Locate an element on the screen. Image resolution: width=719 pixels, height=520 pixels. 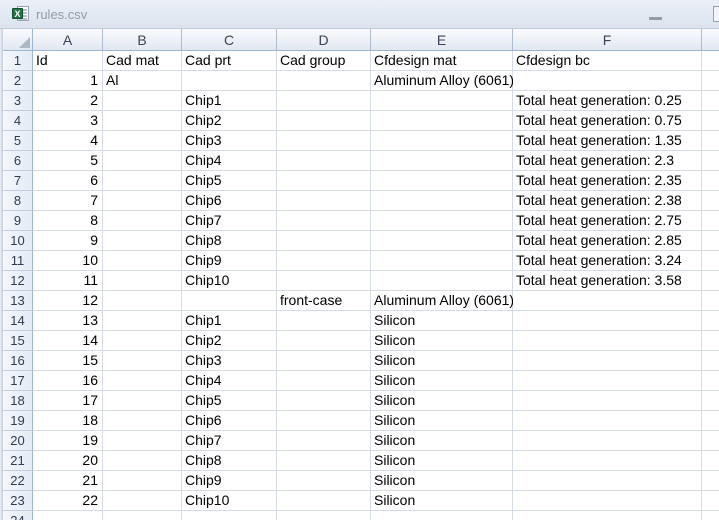
cell-F14 is located at coordinates (607, 321).